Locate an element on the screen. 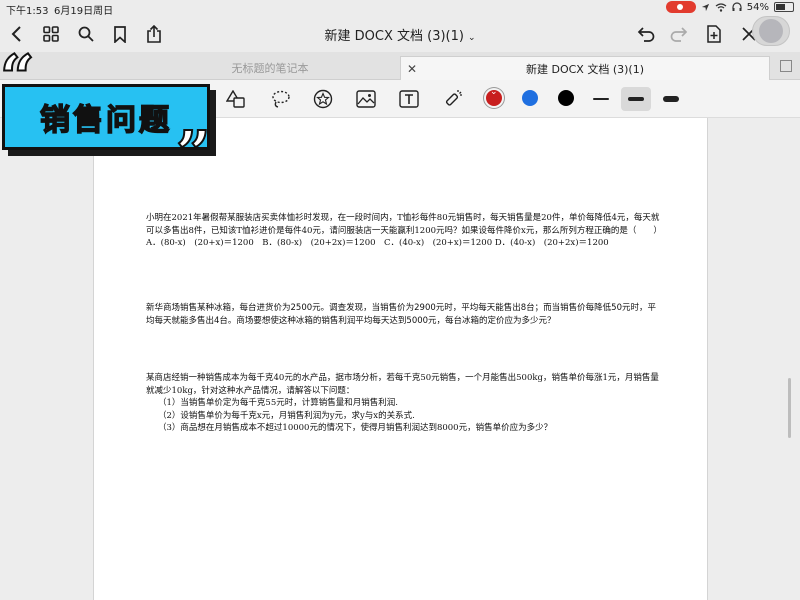  stroke-width-thick is located at coordinates (671, 99).